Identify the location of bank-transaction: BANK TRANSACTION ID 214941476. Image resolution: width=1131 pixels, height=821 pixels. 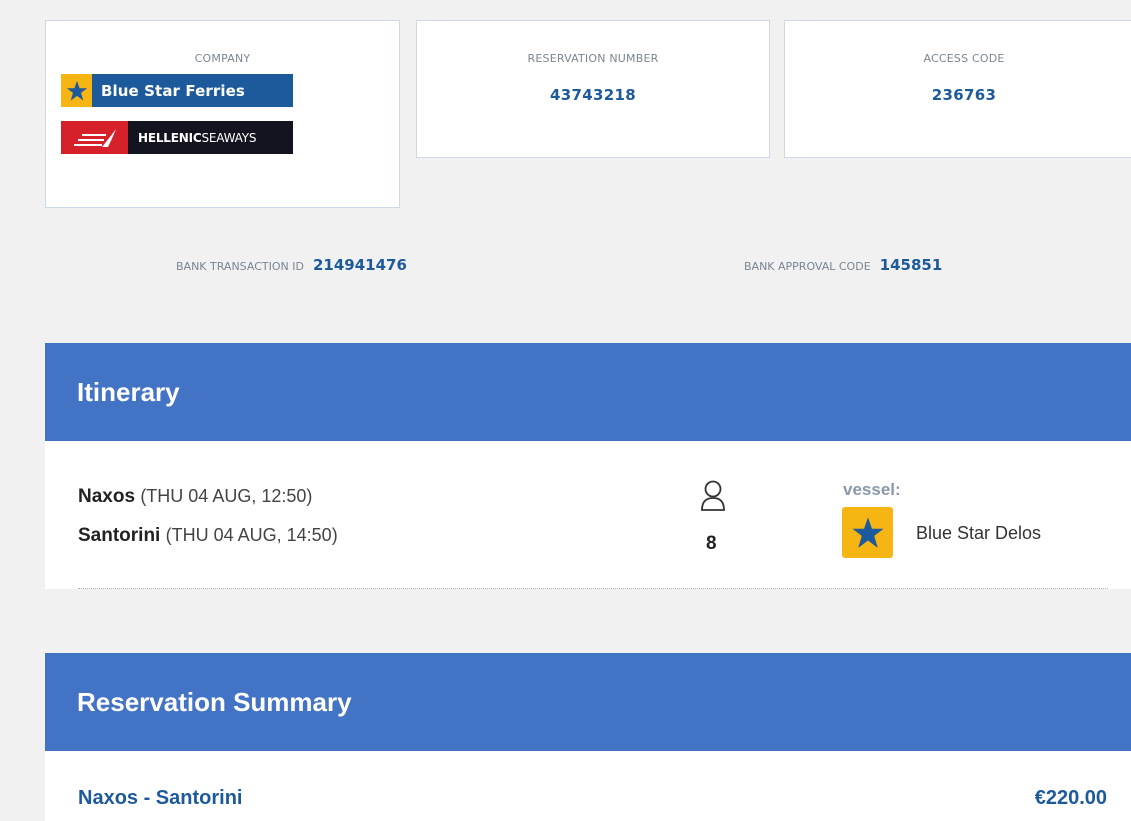
(291, 265).